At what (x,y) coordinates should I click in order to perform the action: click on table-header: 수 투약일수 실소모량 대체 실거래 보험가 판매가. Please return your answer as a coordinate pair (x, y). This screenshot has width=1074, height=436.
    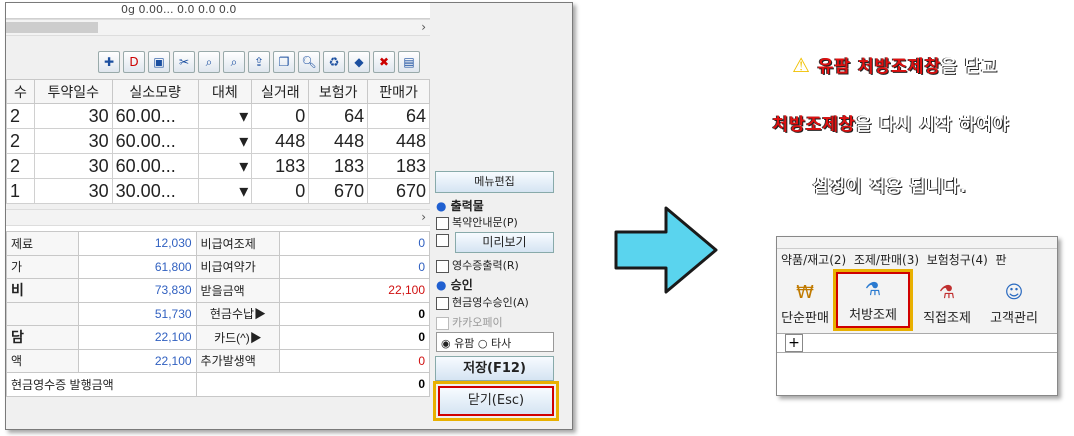
    Looking at the image, I should click on (218, 91).